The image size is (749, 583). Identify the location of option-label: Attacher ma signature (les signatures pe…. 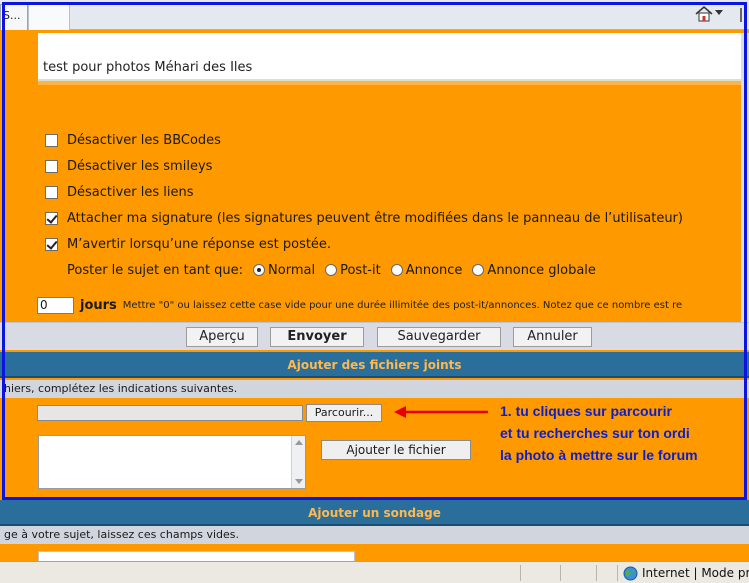
(375, 218).